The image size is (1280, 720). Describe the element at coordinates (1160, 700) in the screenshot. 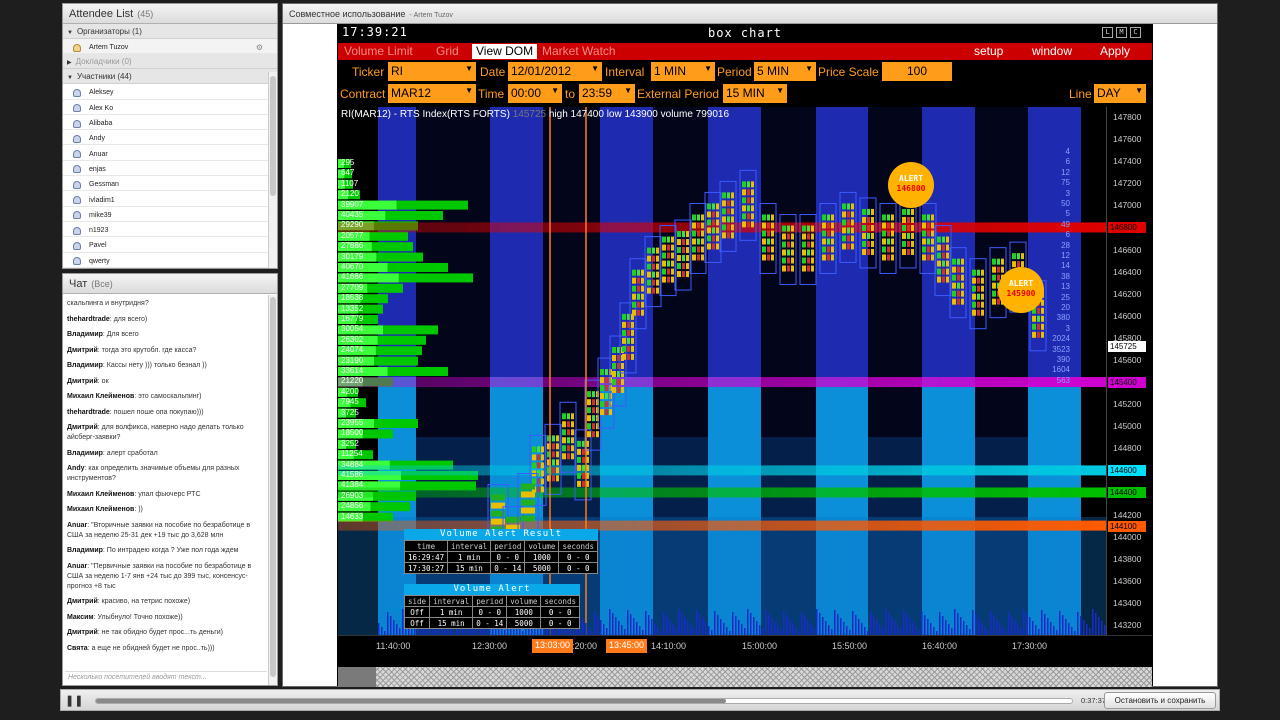

I see `stop-and-save-button: Остановить и сохранить` at that location.